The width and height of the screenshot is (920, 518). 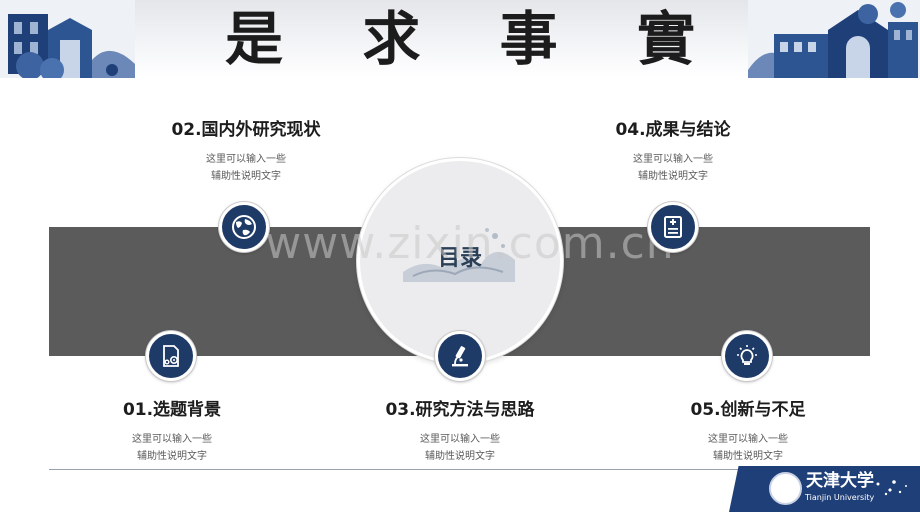 What do you see at coordinates (172, 448) in the screenshot?
I see `item-desc-01: 这里可以输入一些 辅助性说明文字` at bounding box center [172, 448].